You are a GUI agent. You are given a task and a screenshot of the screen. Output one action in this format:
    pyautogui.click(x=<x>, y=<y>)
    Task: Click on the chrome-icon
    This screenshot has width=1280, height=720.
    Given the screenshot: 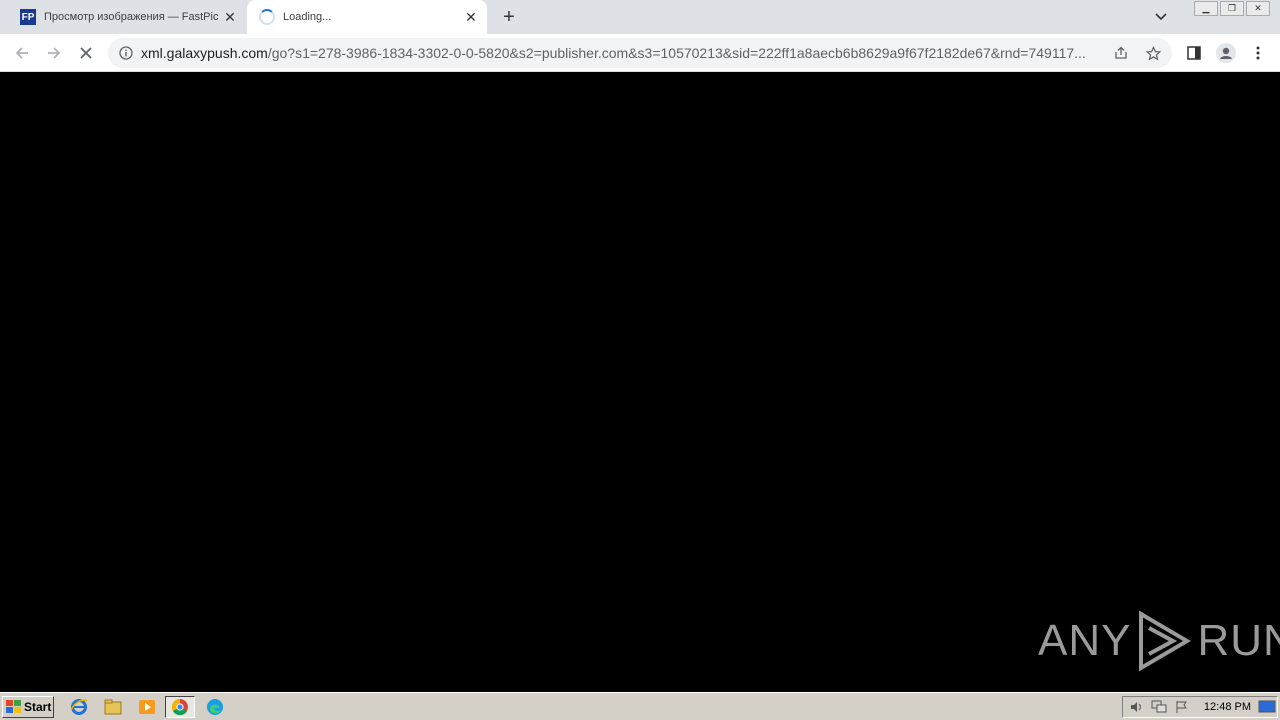 What is the action you would take?
    pyautogui.click(x=180, y=707)
    